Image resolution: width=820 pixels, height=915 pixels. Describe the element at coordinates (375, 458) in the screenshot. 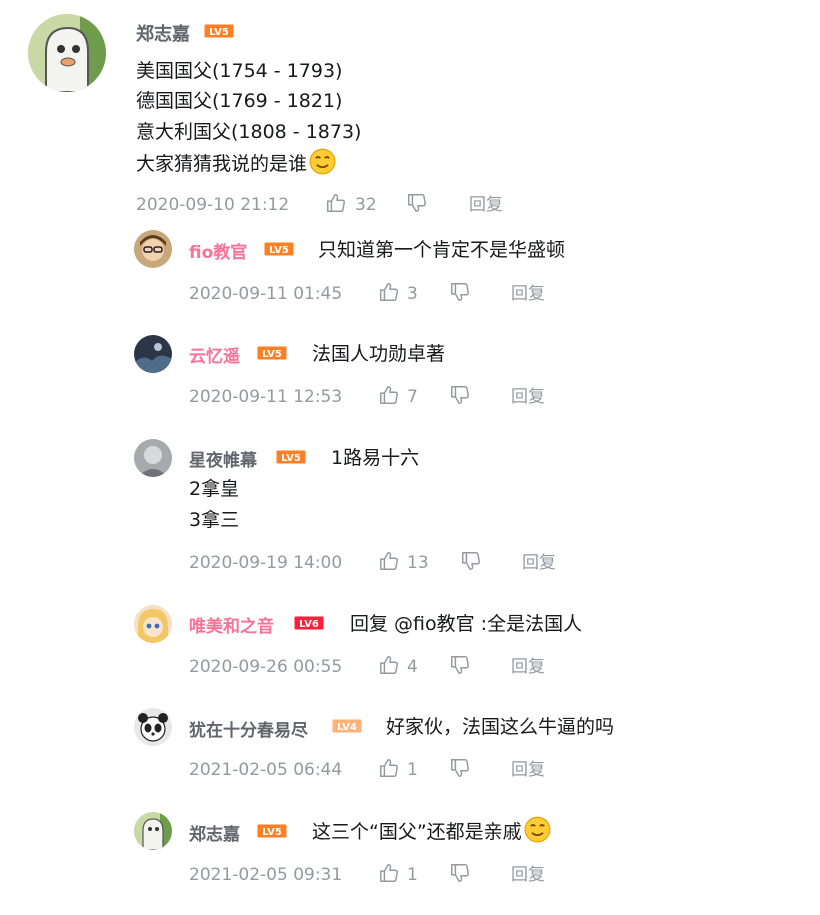

I see `reply-text-line: 1路易十六` at that location.